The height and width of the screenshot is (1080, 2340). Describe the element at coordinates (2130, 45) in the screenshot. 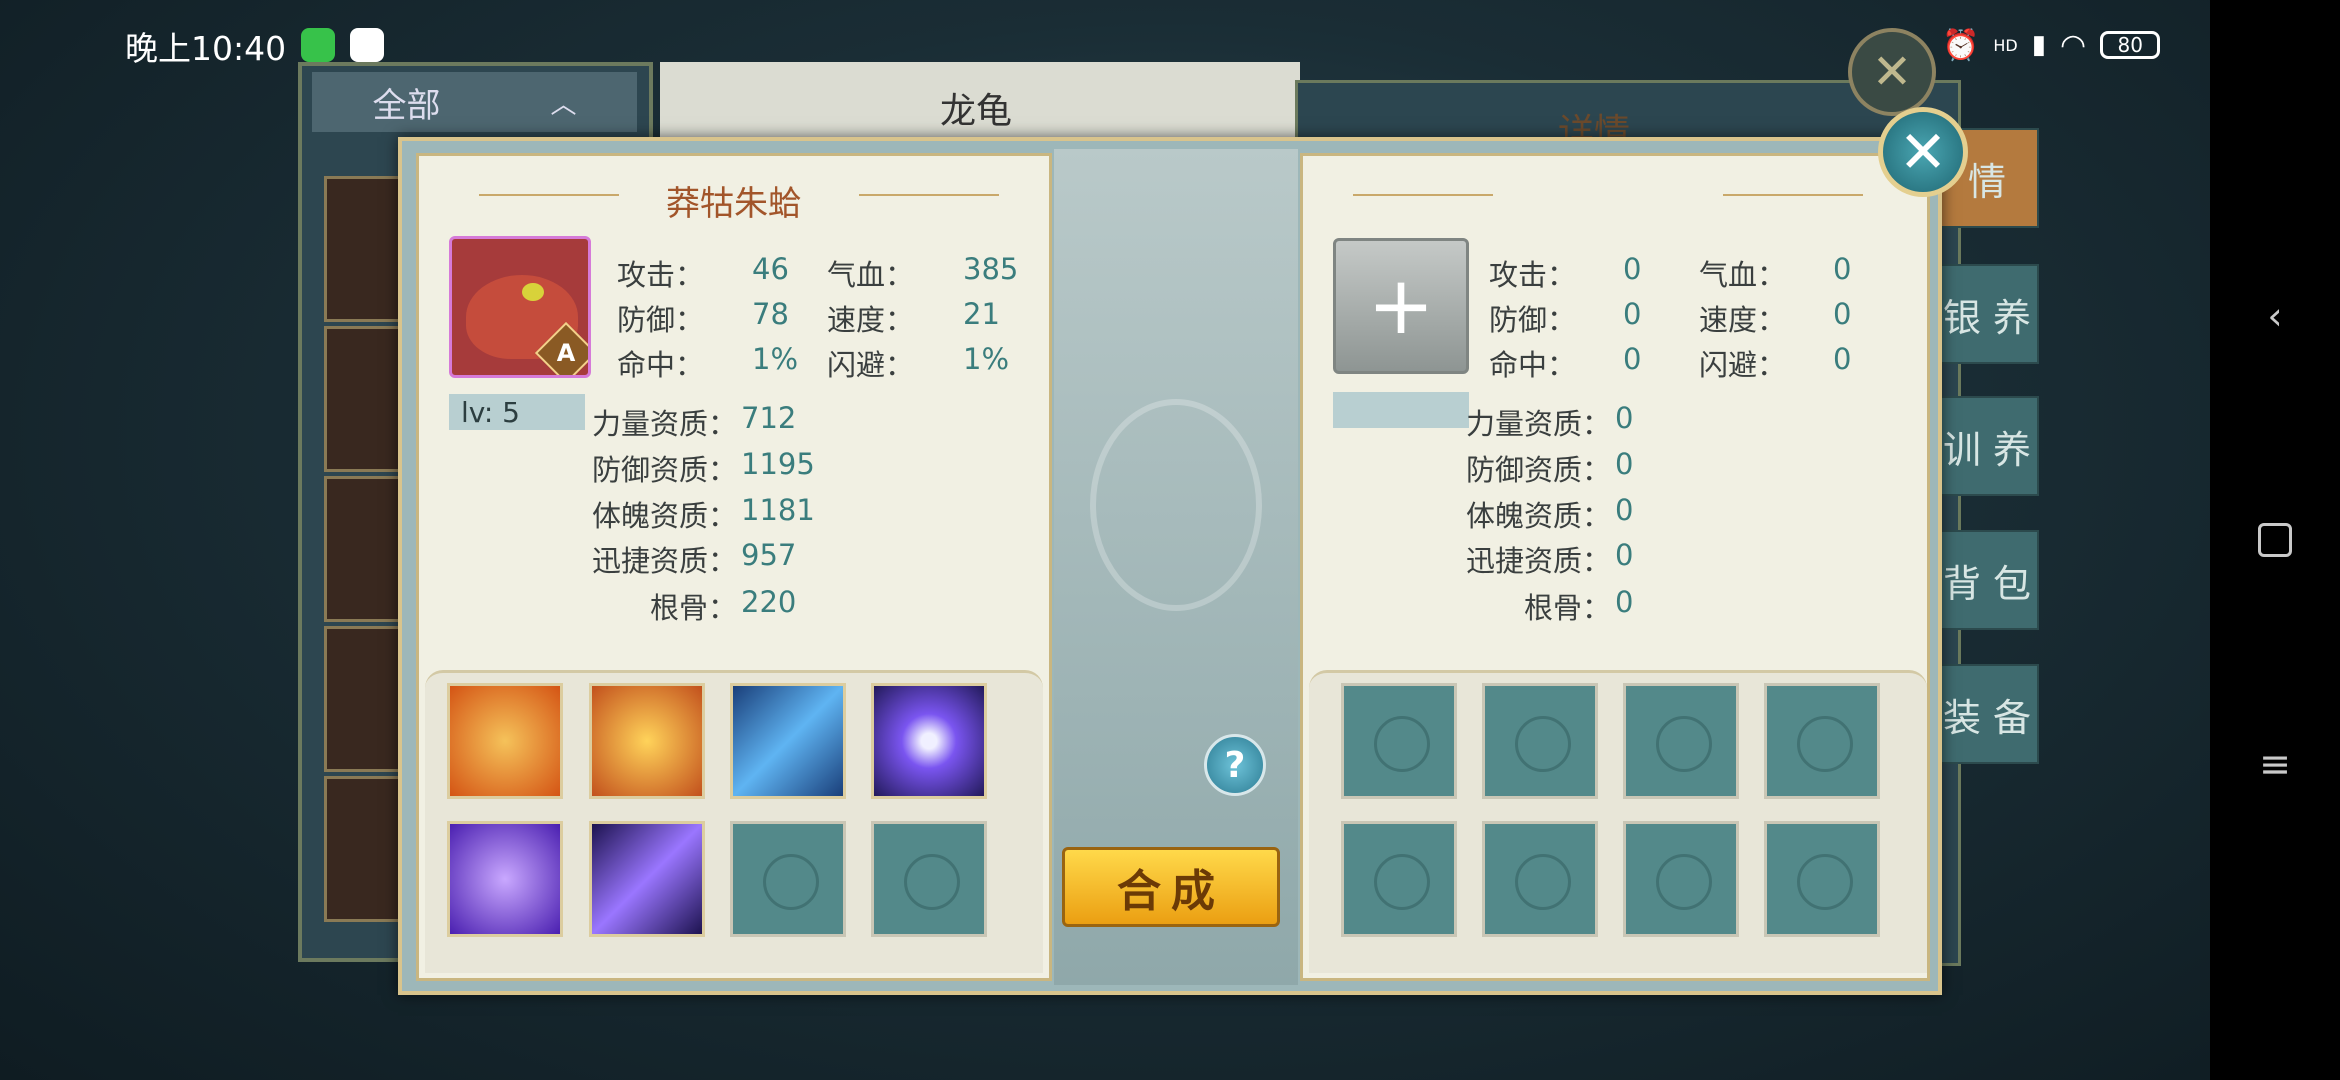

I see `battery-icon: 80` at that location.